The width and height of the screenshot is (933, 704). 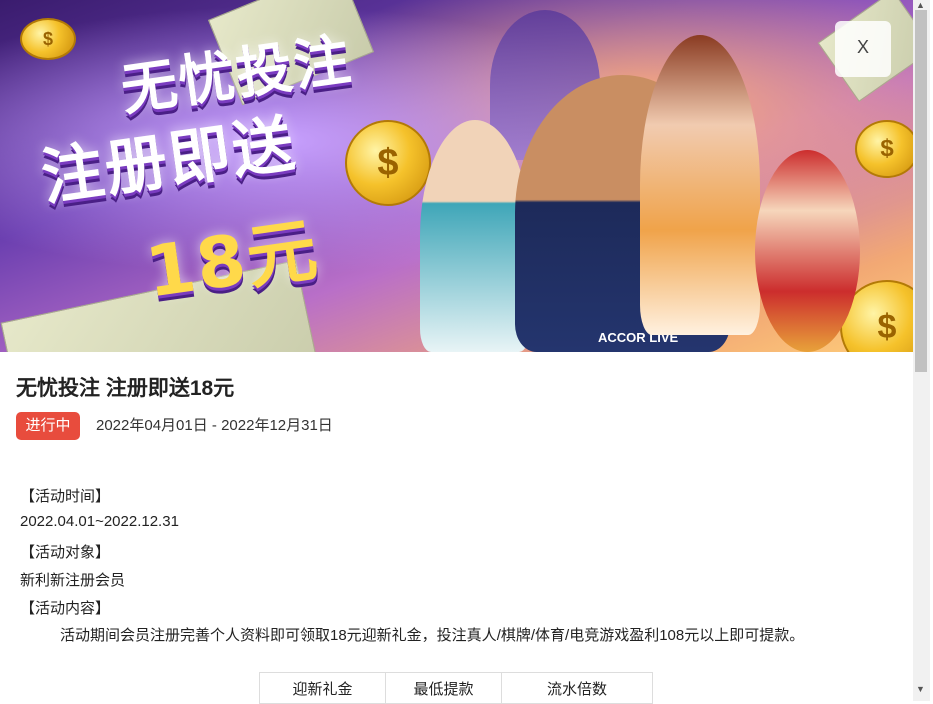 I want to click on reward-table: 迎新礼金 最低提款 流水倍数, so click(x=456, y=688).